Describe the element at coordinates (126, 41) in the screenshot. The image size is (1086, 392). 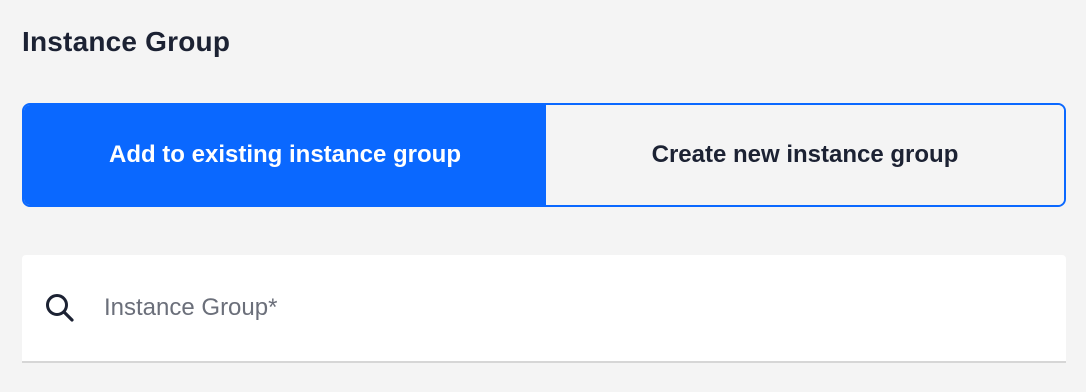
I see `section-title: Instance Group` at that location.